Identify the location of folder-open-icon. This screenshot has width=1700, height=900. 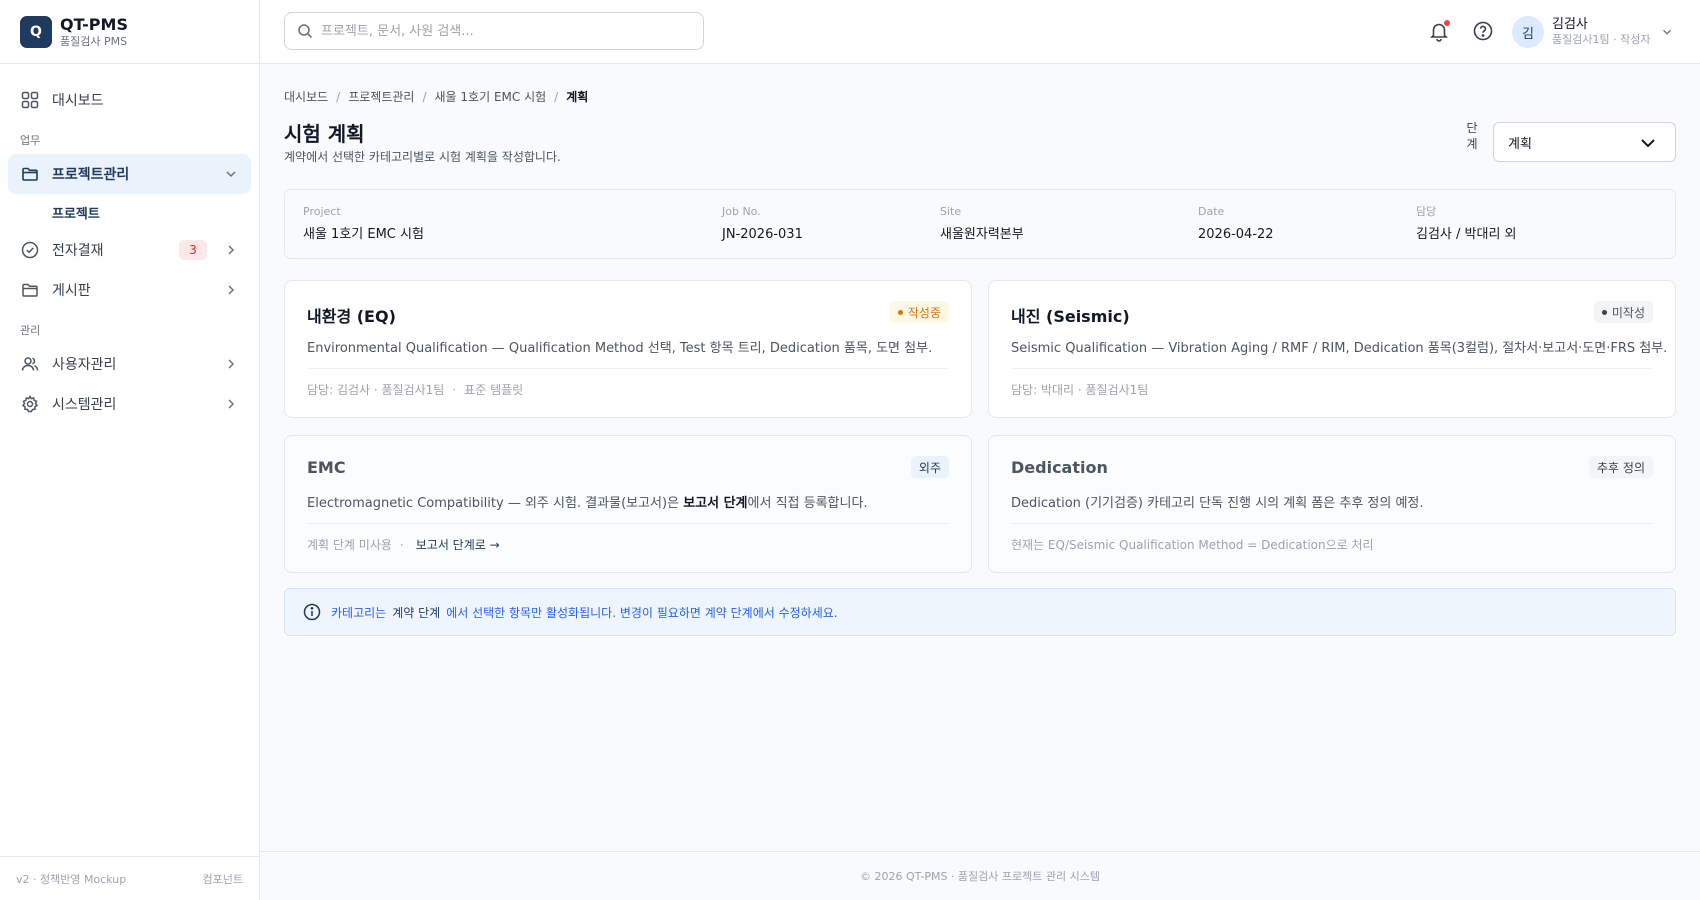
(30, 290).